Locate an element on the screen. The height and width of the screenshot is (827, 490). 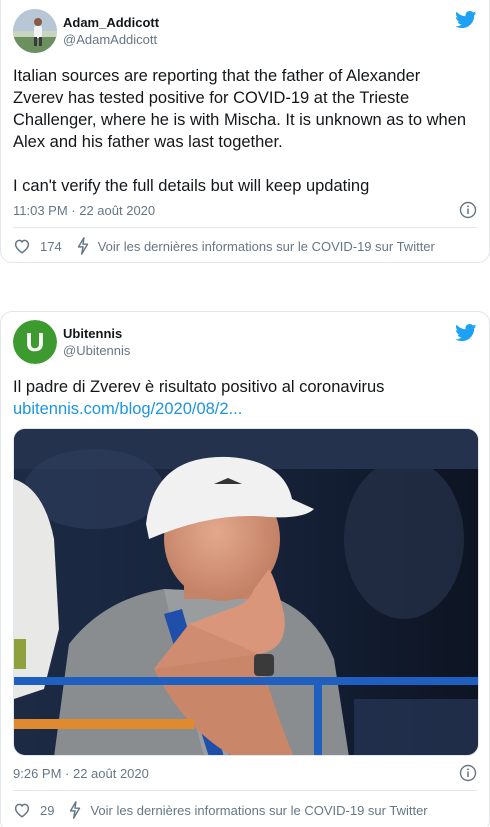
avatar-letter: U is located at coordinates (35, 342).